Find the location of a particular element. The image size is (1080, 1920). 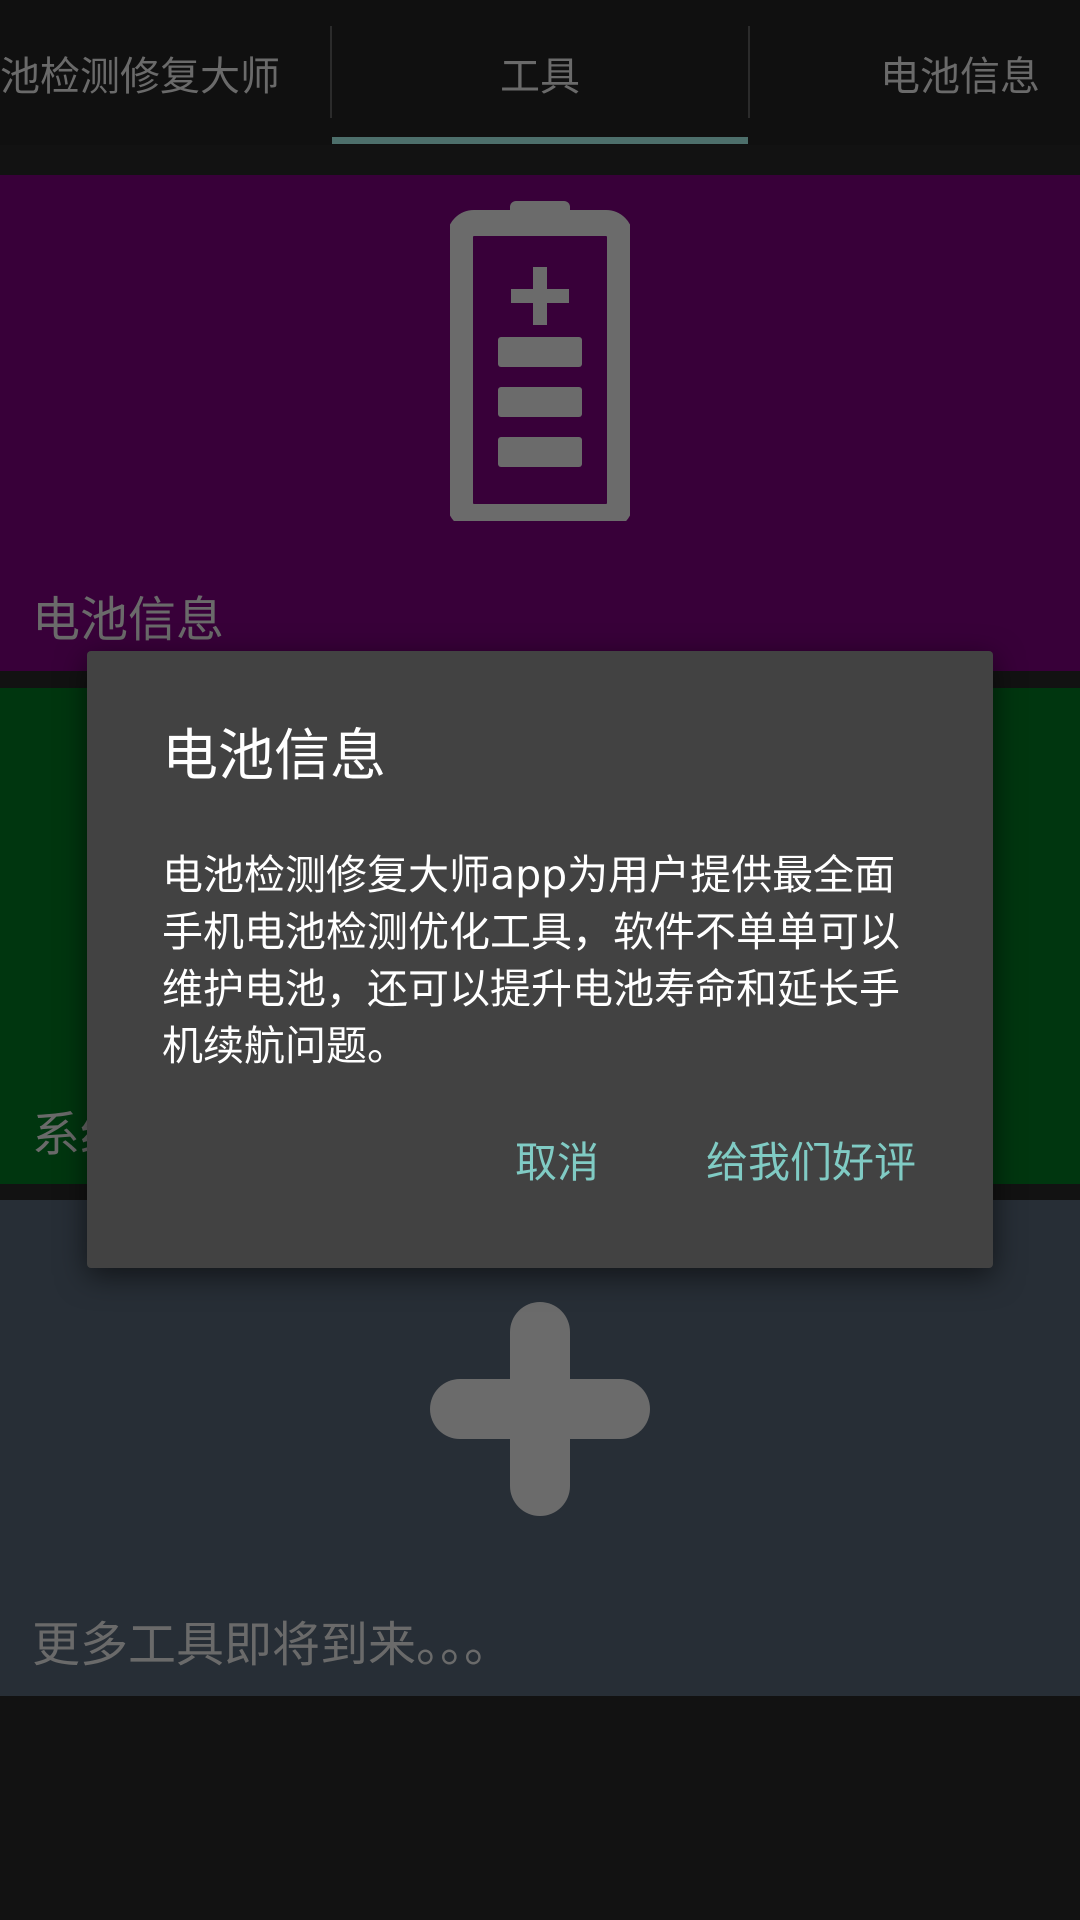

tab-app-name: 池检测修复大师 is located at coordinates (165, 72).